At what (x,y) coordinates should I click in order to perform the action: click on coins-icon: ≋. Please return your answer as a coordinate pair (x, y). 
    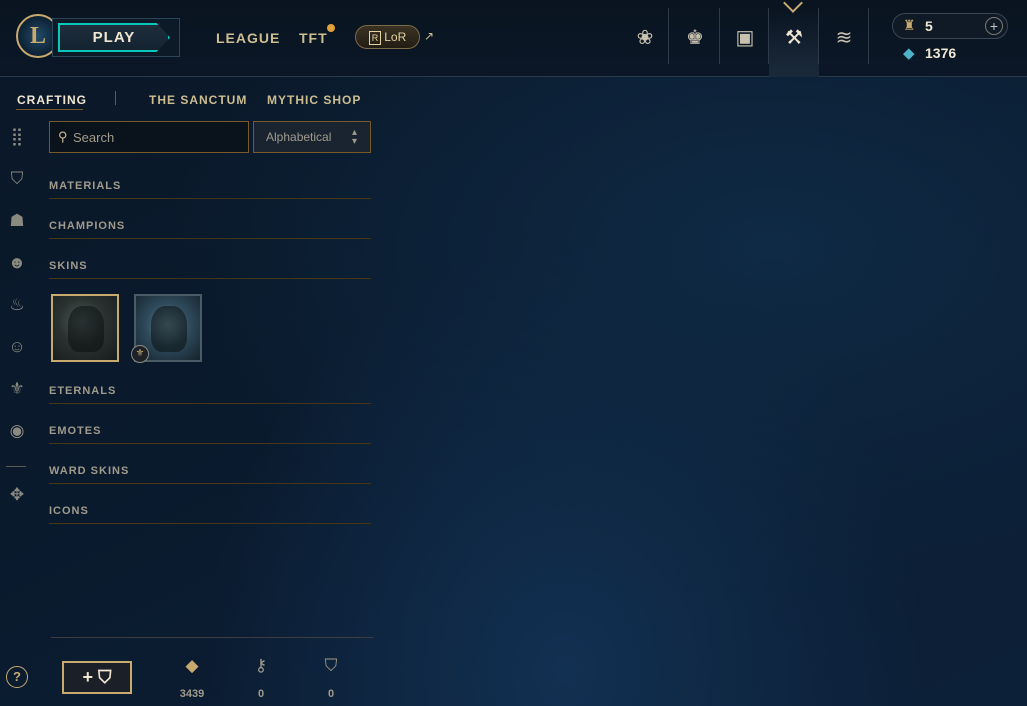
    Looking at the image, I should click on (844, 38).